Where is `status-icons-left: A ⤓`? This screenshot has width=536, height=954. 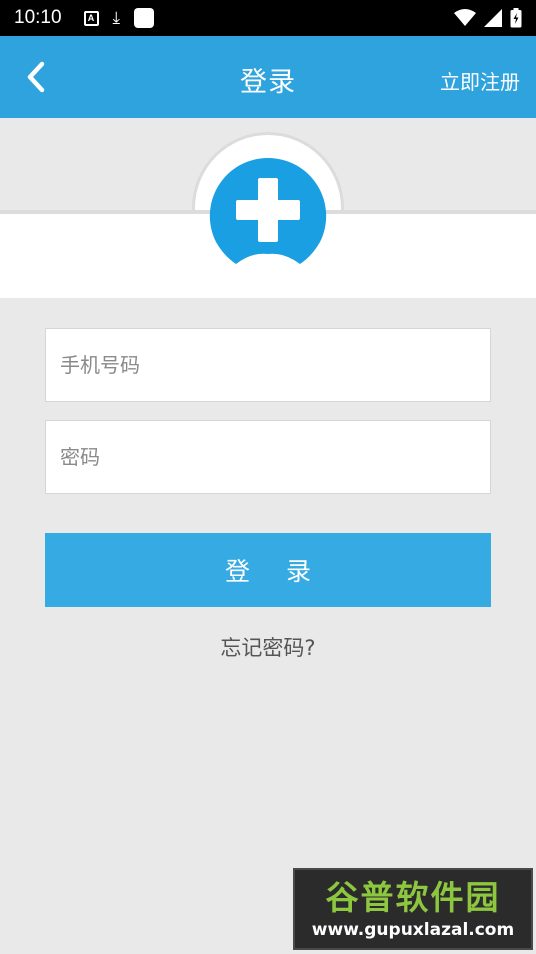 status-icons-left: A ⤓ is located at coordinates (119, 17).